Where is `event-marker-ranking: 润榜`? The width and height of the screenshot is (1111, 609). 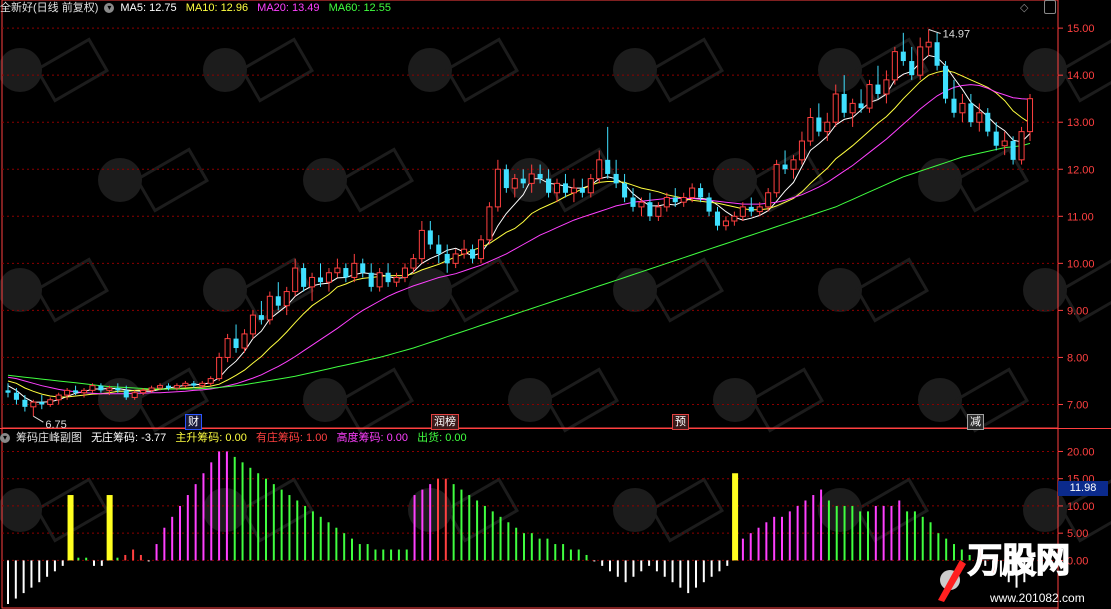 event-marker-ranking: 润榜 is located at coordinates (445, 422).